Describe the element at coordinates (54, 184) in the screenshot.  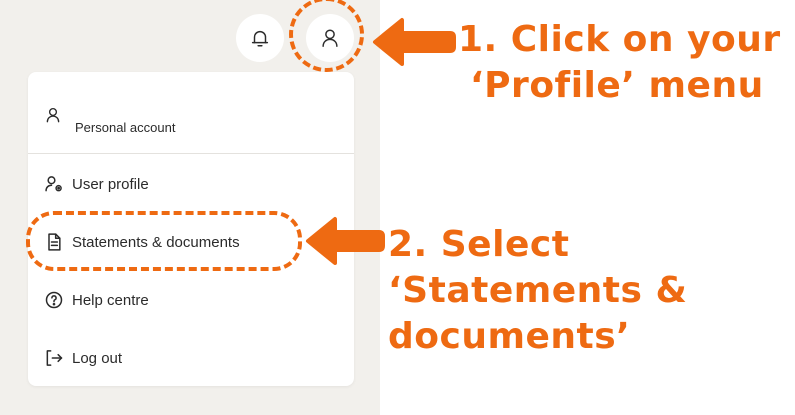
I see `user-settings-icon` at that location.